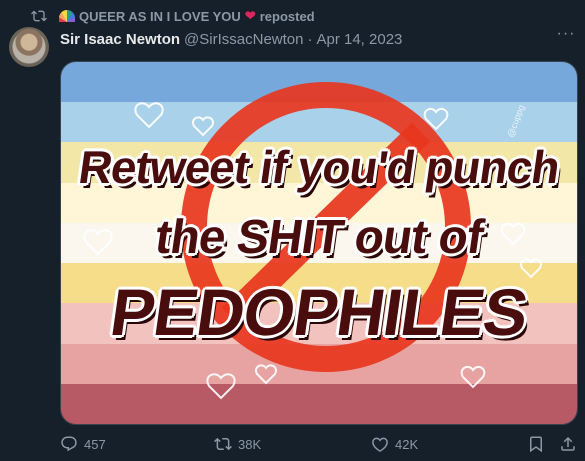  I want to click on bookmark-icon, so click(536, 444).